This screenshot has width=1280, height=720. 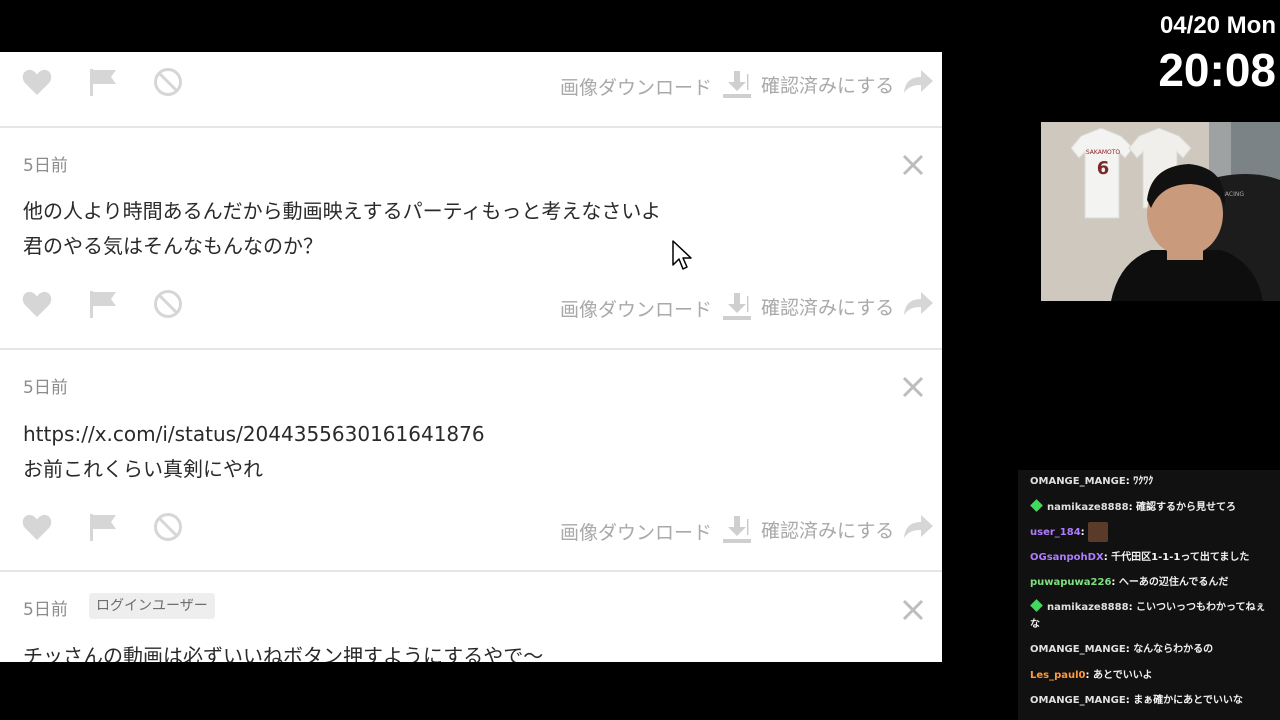 What do you see at coordinates (342, 211) in the screenshot?
I see `comment-text-line: 他の人より時間あるんだから動画映えするパーティもっと考えなさいよ` at bounding box center [342, 211].